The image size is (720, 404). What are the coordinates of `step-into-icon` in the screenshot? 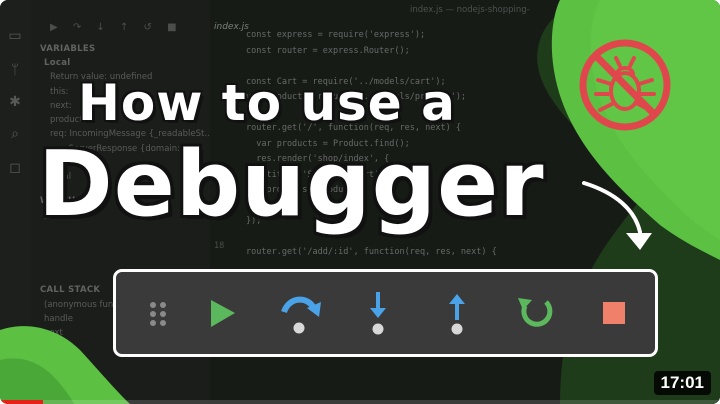 It's located at (378, 313).